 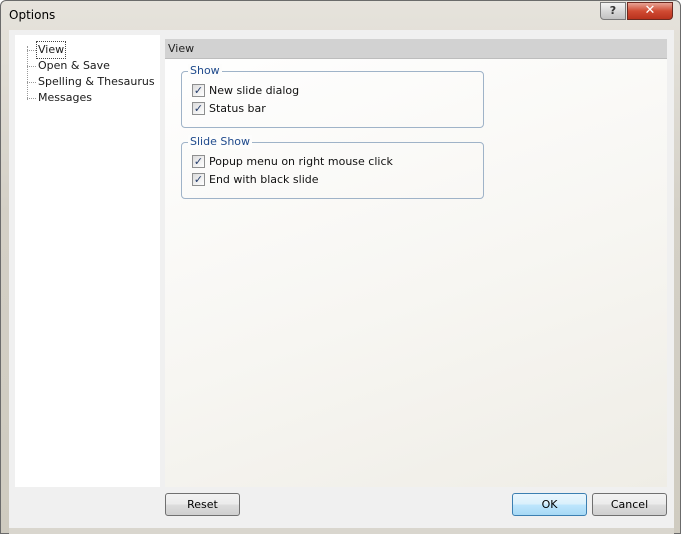 I want to click on option-label: New slide dialog, so click(x=254, y=90).